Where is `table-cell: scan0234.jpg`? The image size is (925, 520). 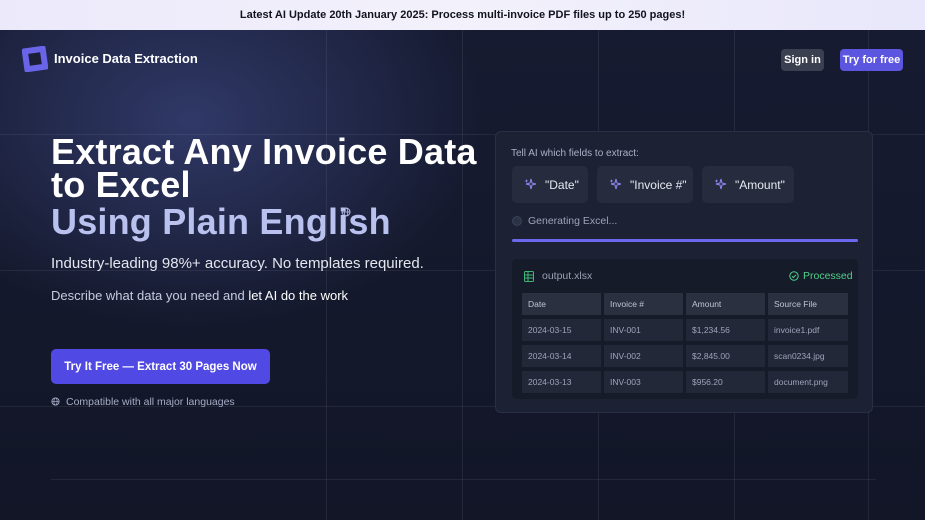
table-cell: scan0234.jpg is located at coordinates (808, 356).